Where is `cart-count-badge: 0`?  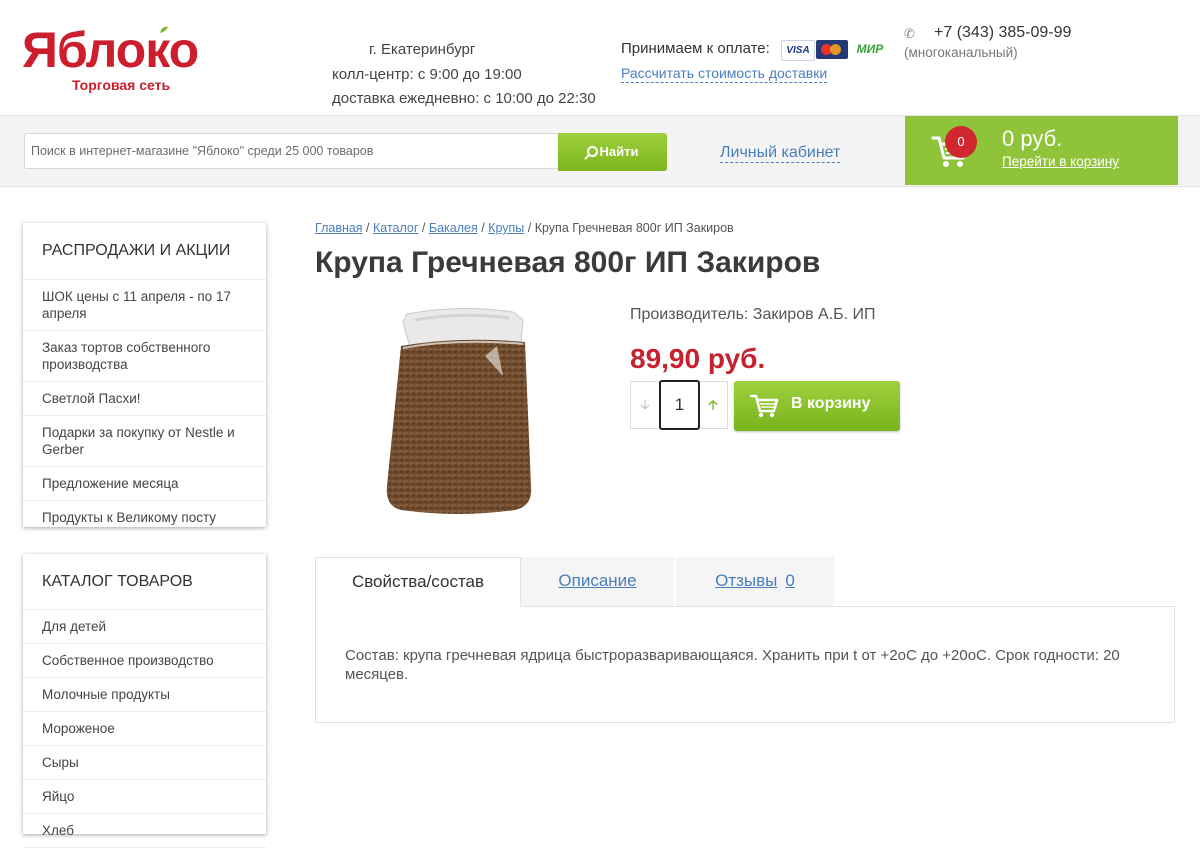
cart-count-badge: 0 is located at coordinates (961, 142).